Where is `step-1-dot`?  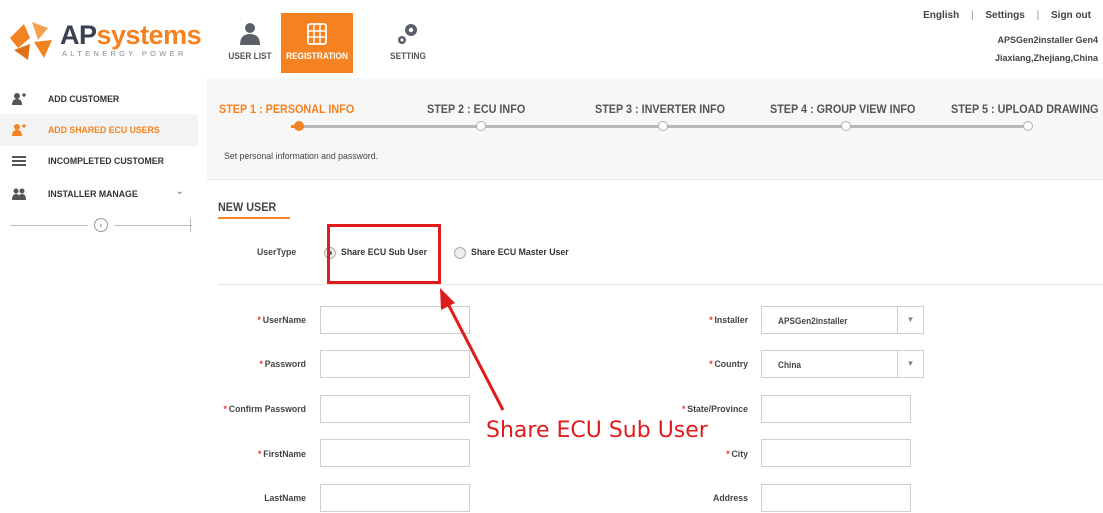 step-1-dot is located at coordinates (299, 126).